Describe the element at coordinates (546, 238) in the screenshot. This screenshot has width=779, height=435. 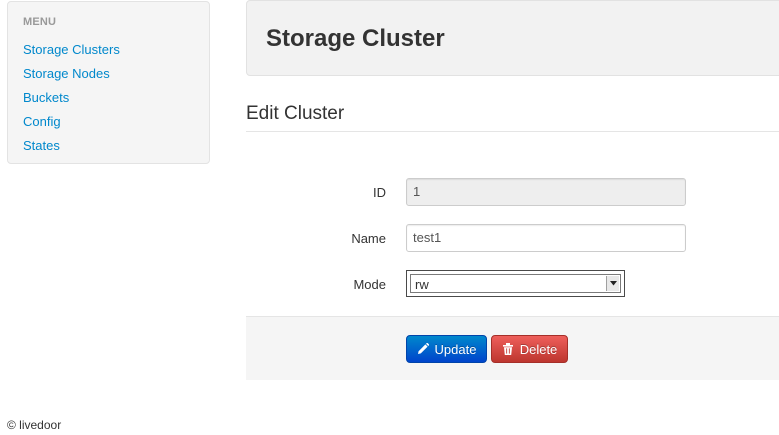
I see `name-field: test1` at that location.